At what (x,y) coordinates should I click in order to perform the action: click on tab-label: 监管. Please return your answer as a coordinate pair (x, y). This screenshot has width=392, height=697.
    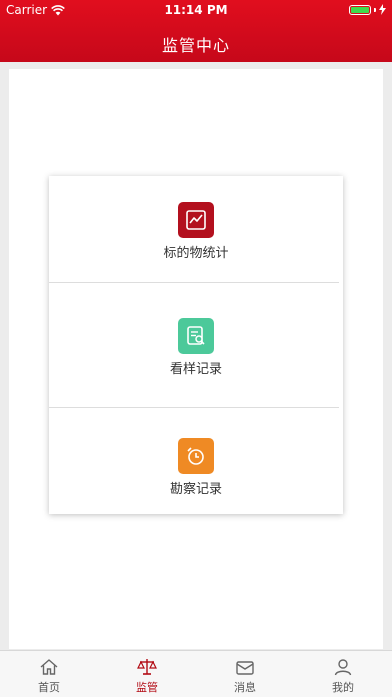
    Looking at the image, I should click on (147, 687).